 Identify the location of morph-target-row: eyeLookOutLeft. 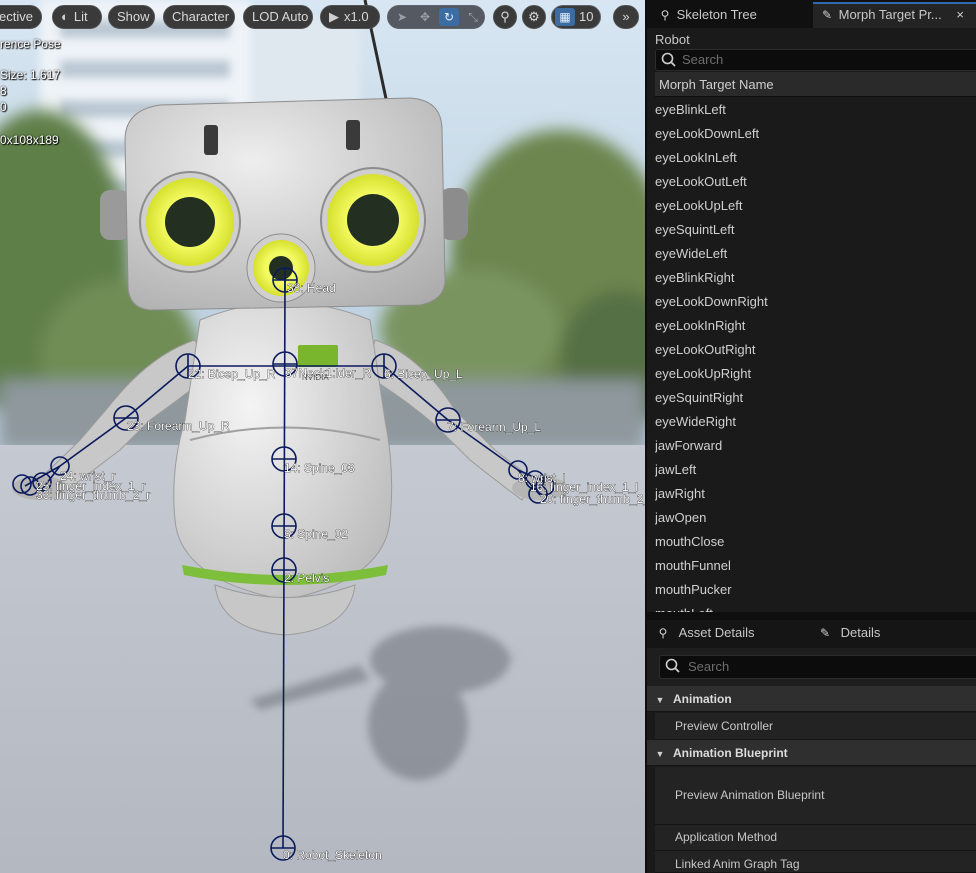
(815, 182).